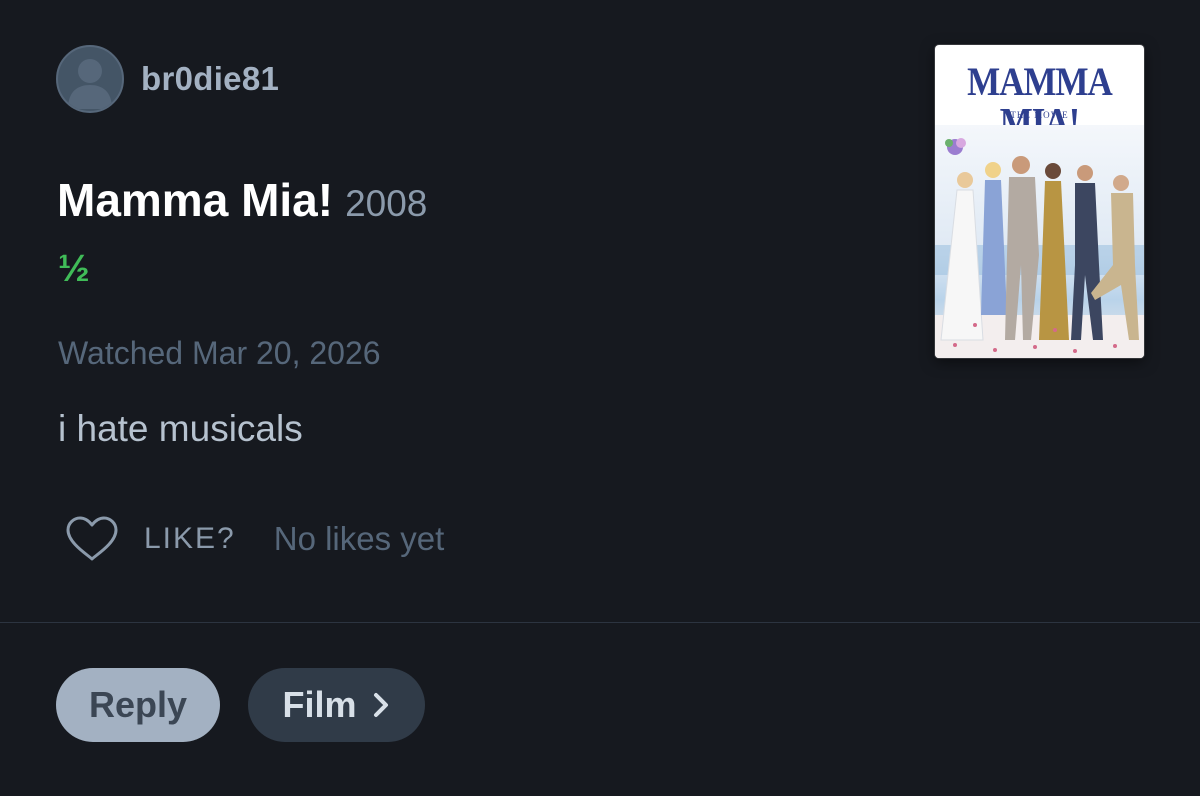 This screenshot has width=1200, height=796. I want to click on watched-date: Watched Mar 20, 2026, so click(219, 353).